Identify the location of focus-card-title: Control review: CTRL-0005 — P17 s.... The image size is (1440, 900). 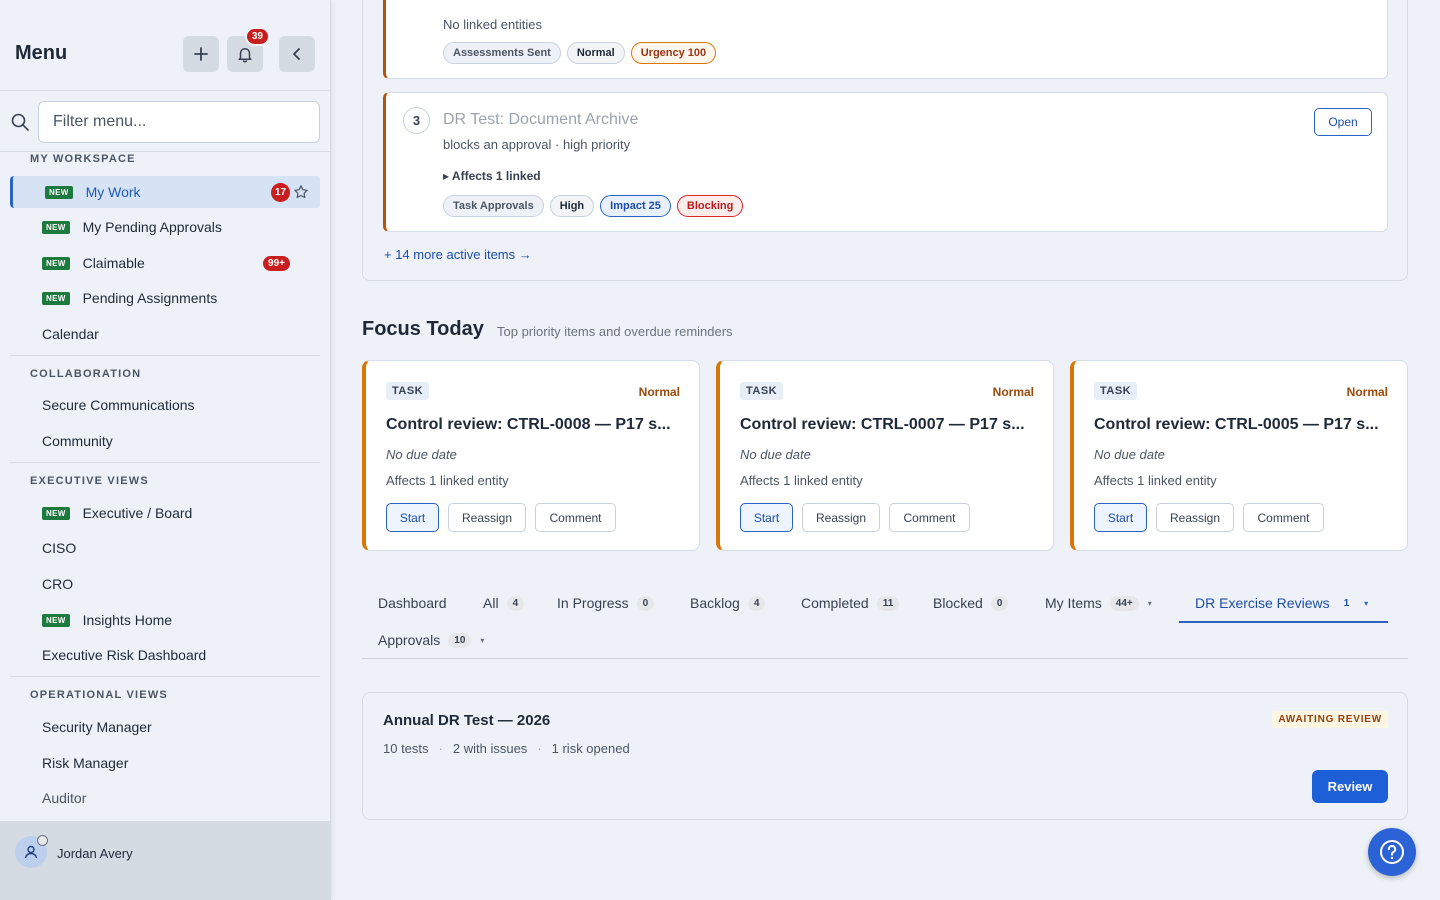
(1236, 424).